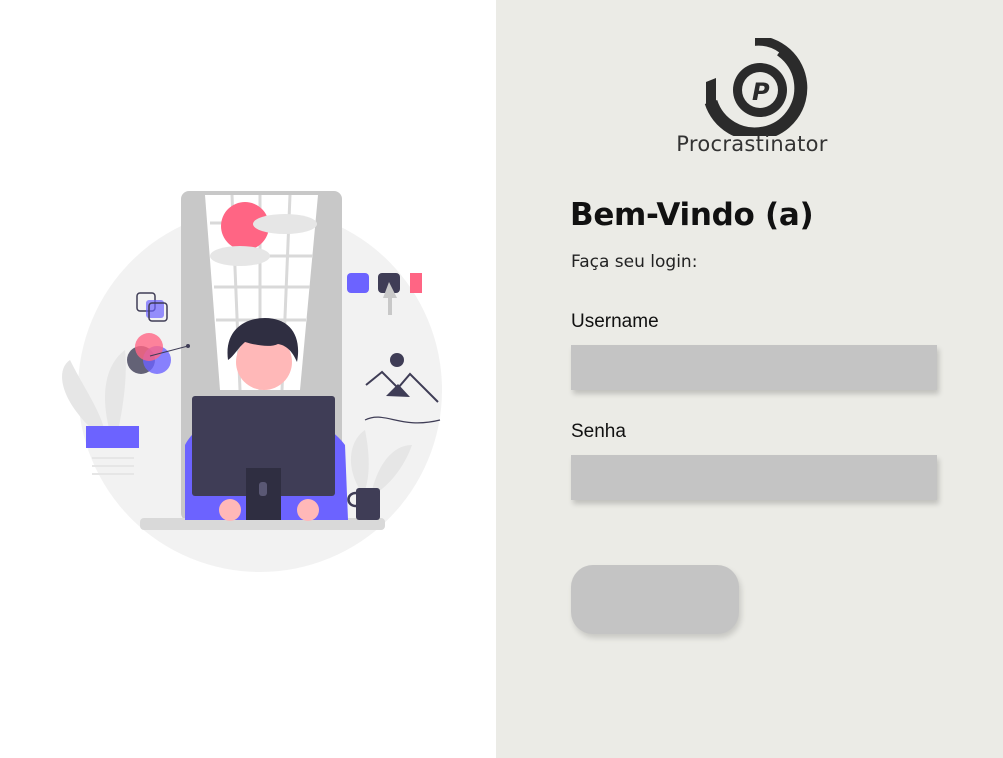 The width and height of the screenshot is (1003, 758). Describe the element at coordinates (634, 262) in the screenshot. I see `page-subtitle: Faça seu login:` at that location.